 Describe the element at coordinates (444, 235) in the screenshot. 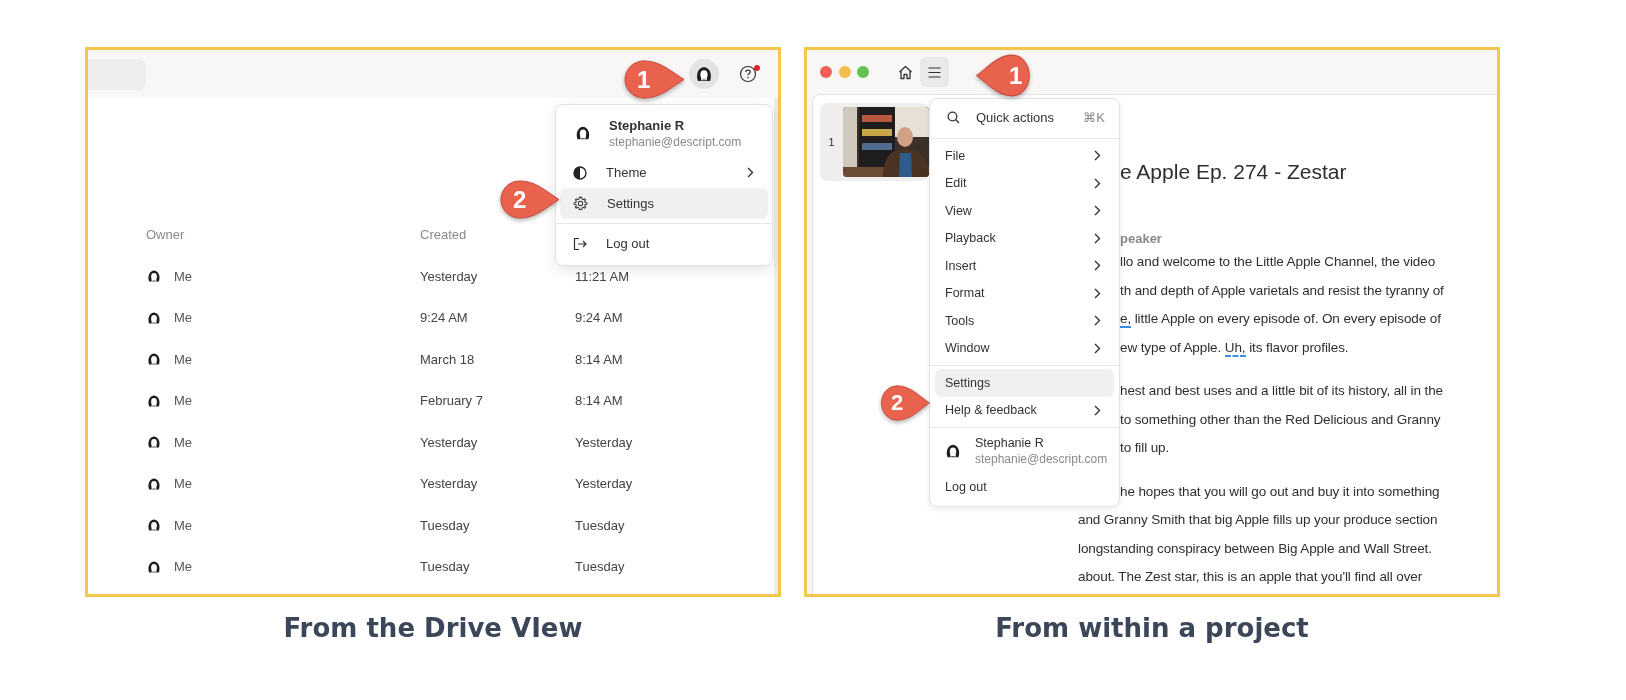

I see `column-header: Created` at that location.